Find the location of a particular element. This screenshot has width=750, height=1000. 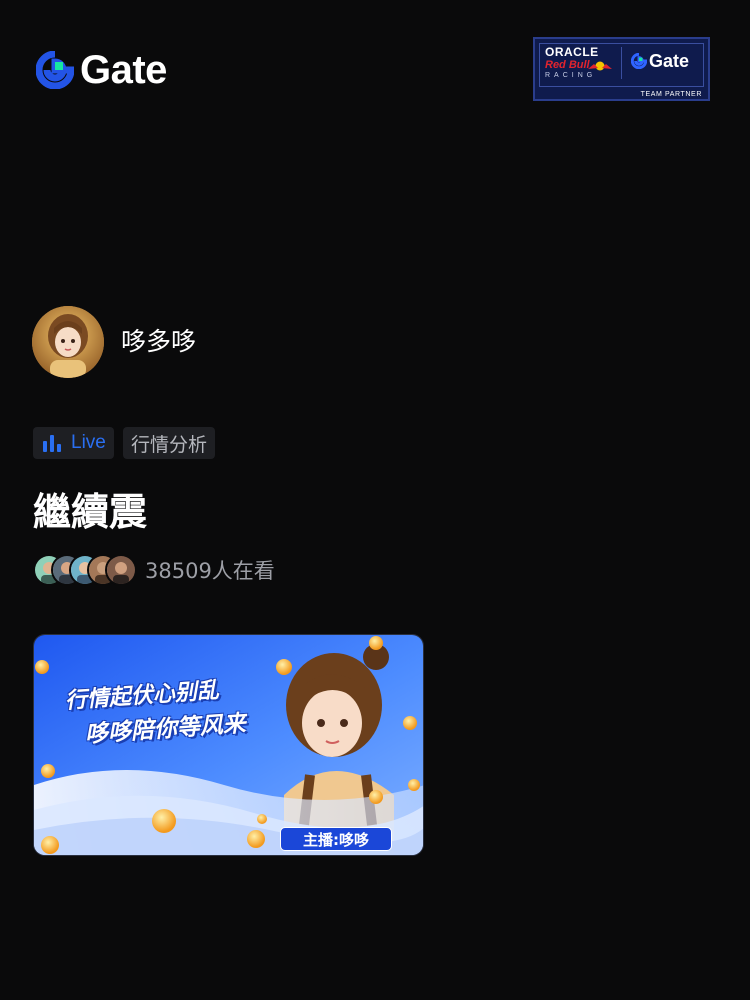

partner-gate-text: Gate is located at coordinates (669, 61).